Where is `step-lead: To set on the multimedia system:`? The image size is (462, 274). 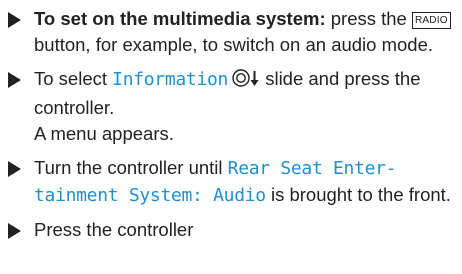 step-lead: To set on the multimedia system: is located at coordinates (180, 18).